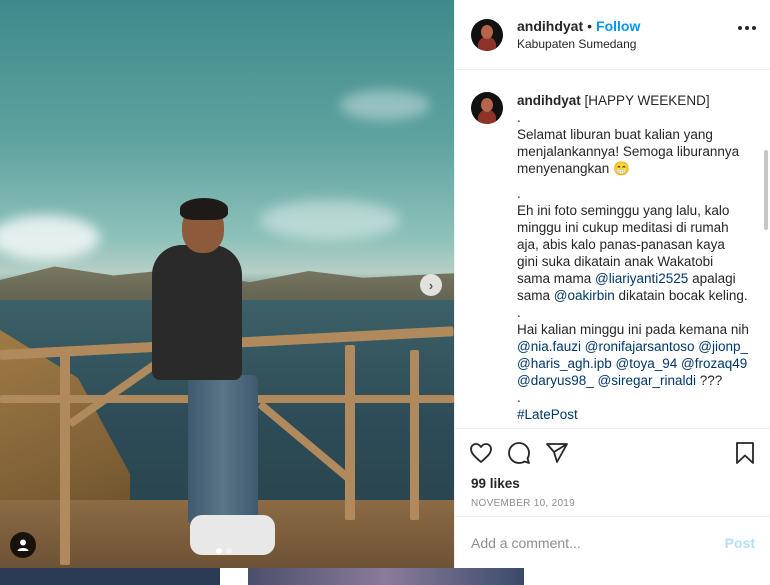 Image resolution: width=770 pixels, height=585 pixels. I want to click on more-options-icon, so click(747, 28).